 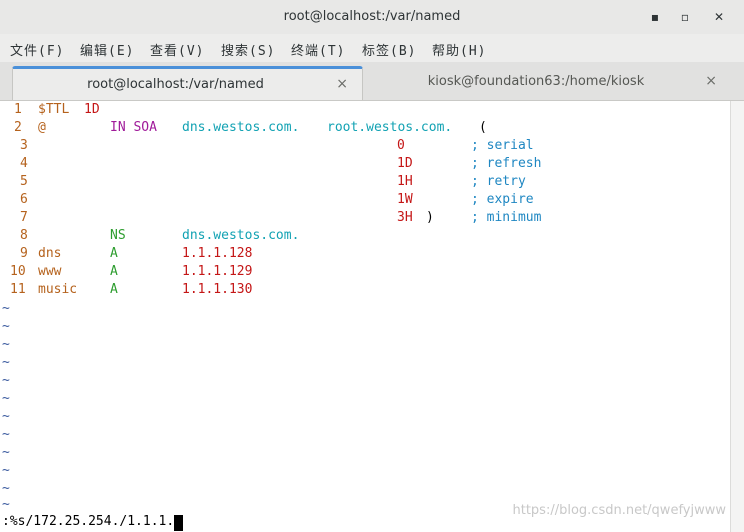 What do you see at coordinates (685, 17) in the screenshot?
I see `maximize-icon: ▫` at bounding box center [685, 17].